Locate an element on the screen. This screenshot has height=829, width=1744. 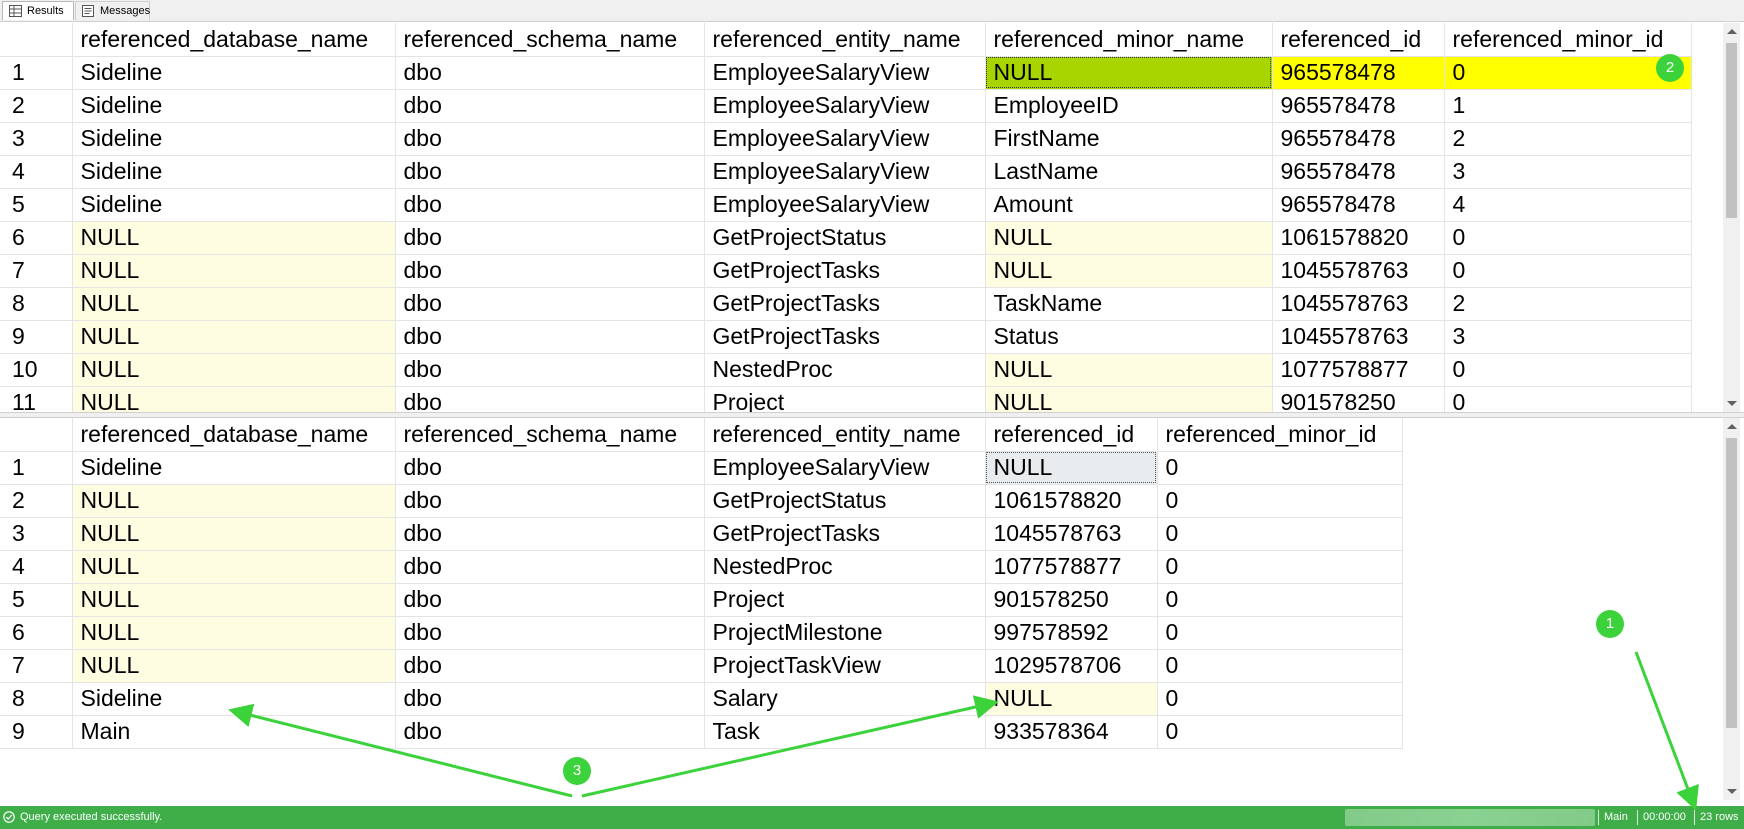
table-row: 9 Main dbo Task 933578364 0 is located at coordinates (701, 732).